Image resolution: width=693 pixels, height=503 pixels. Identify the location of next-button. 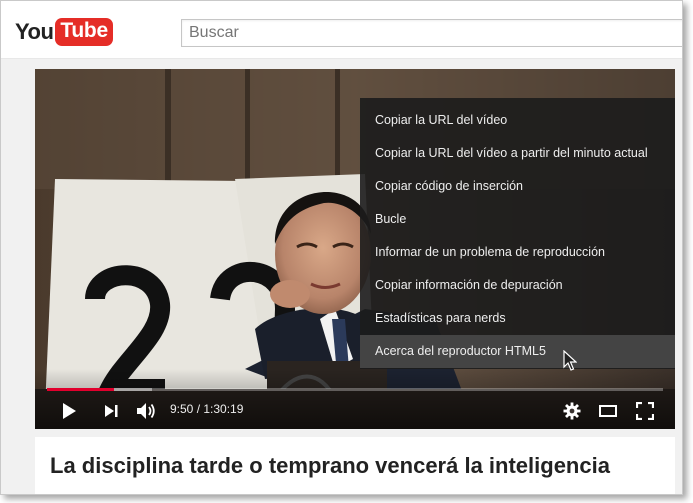
(111, 411).